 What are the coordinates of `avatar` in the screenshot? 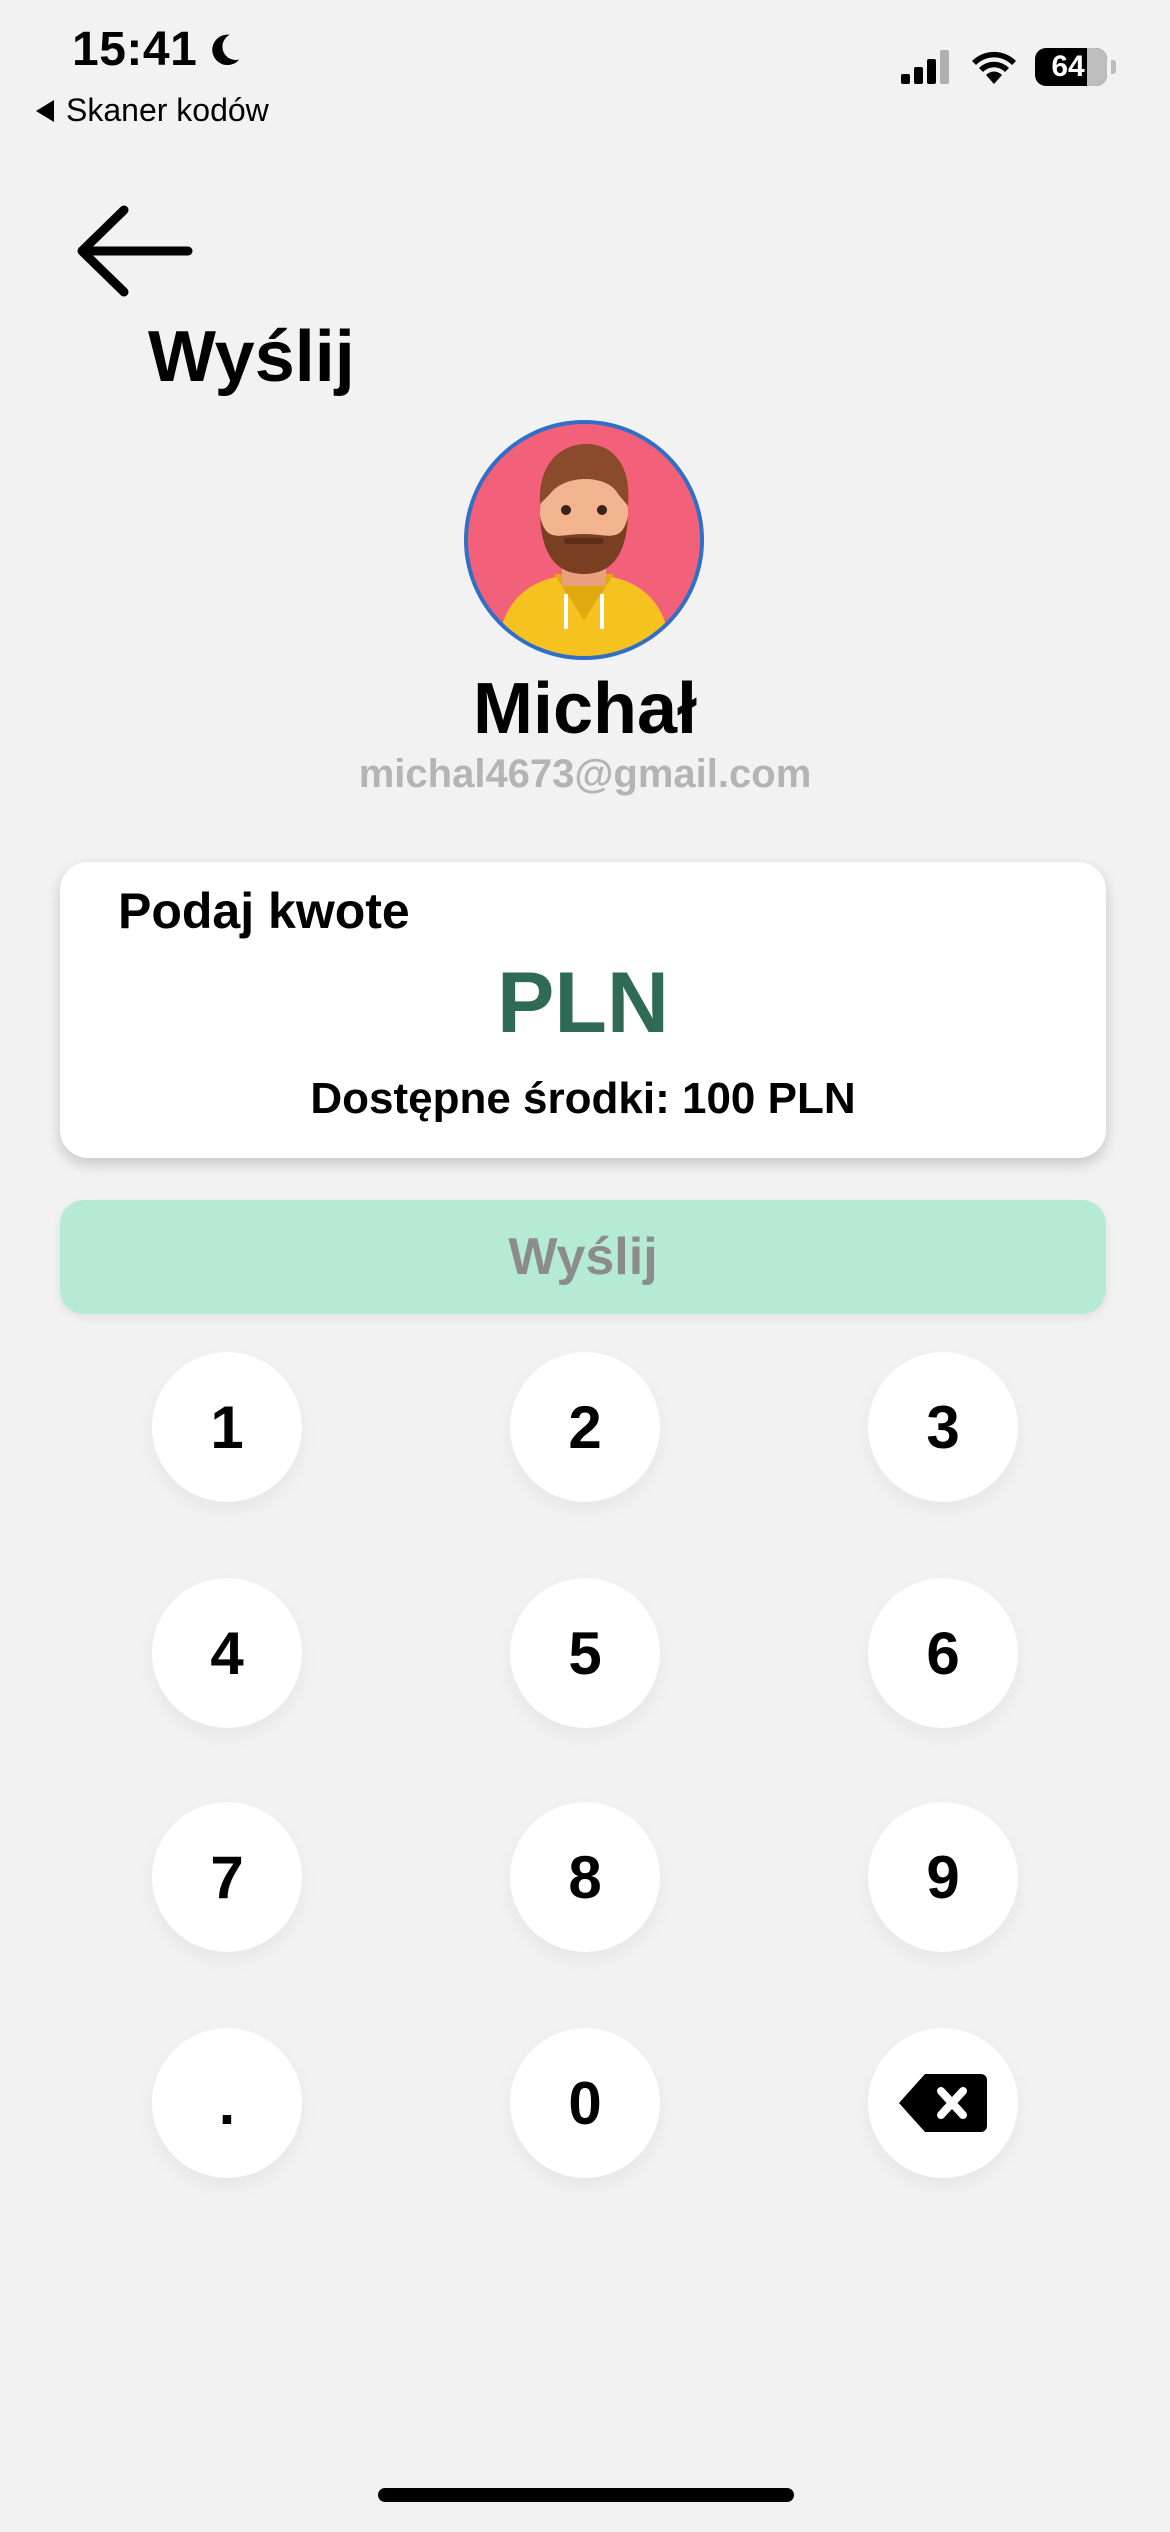 It's located at (584, 540).